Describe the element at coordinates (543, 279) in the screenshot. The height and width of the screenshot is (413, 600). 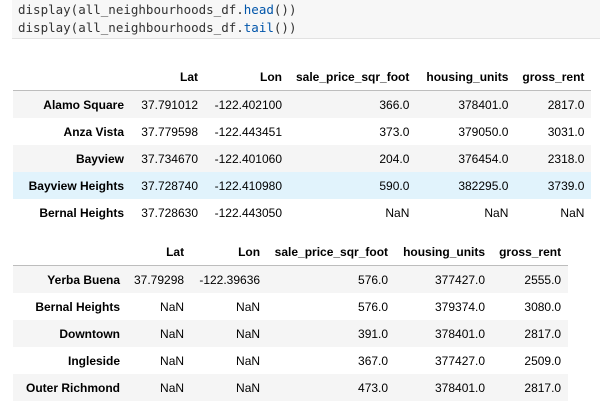
I see `cell-gross-rent: 2555.0` at that location.